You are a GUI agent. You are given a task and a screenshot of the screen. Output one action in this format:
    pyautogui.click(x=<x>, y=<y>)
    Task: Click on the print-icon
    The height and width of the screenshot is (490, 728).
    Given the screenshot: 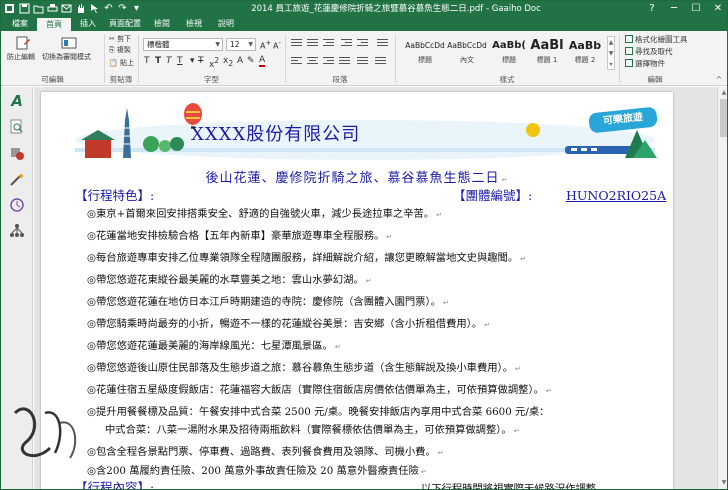 What is the action you would take?
    pyautogui.click(x=52, y=8)
    